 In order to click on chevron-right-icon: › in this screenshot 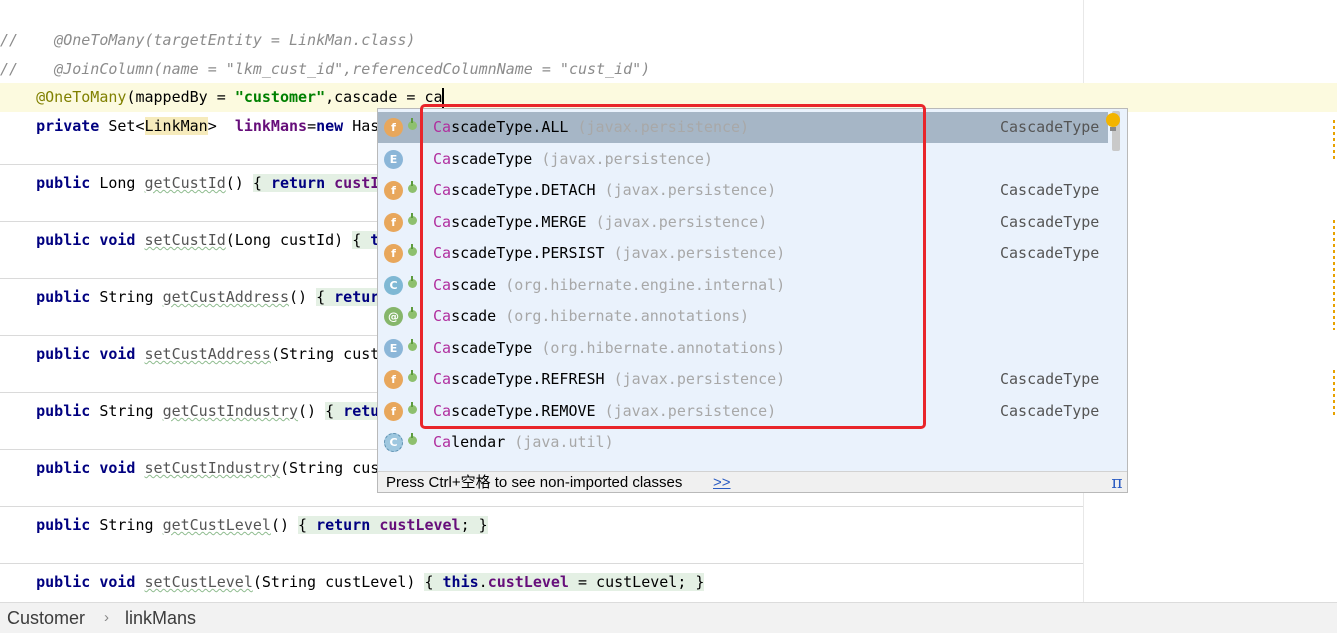, I will do `click(106, 617)`.